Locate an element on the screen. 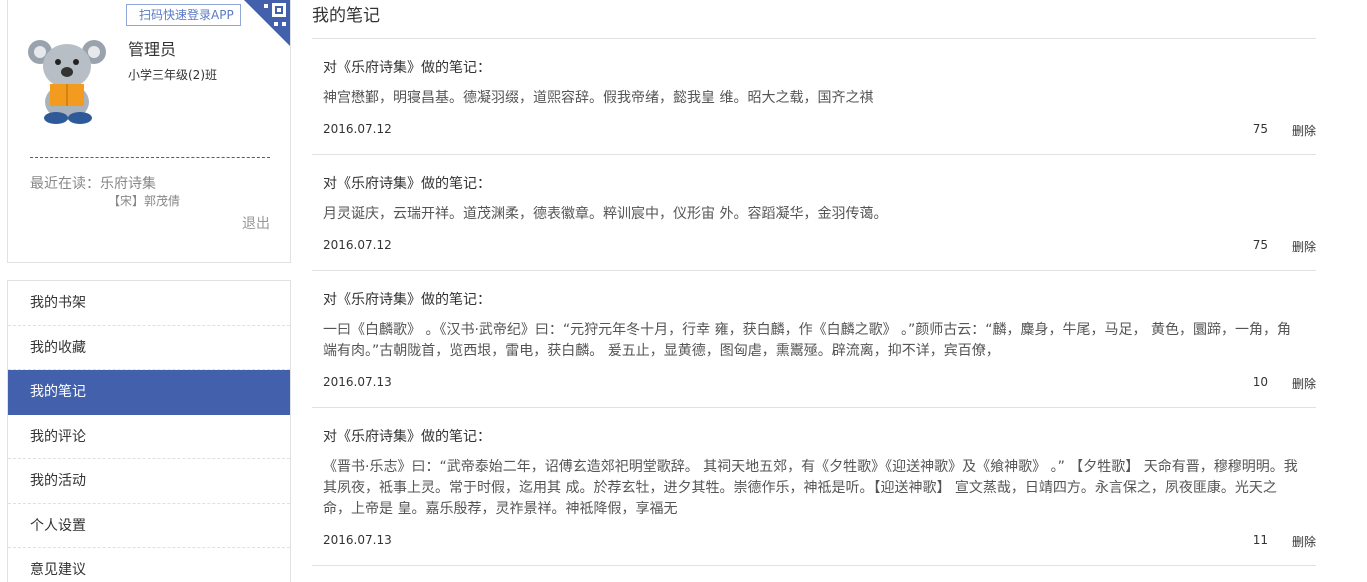 The width and height of the screenshot is (1367, 582). note-text: 神宫懋鄞，明寝昌基。德凝羽缀，道煕容辞。假我帝绪，懿我皇 维。昭大之载，国齐之祺 is located at coordinates (598, 98).